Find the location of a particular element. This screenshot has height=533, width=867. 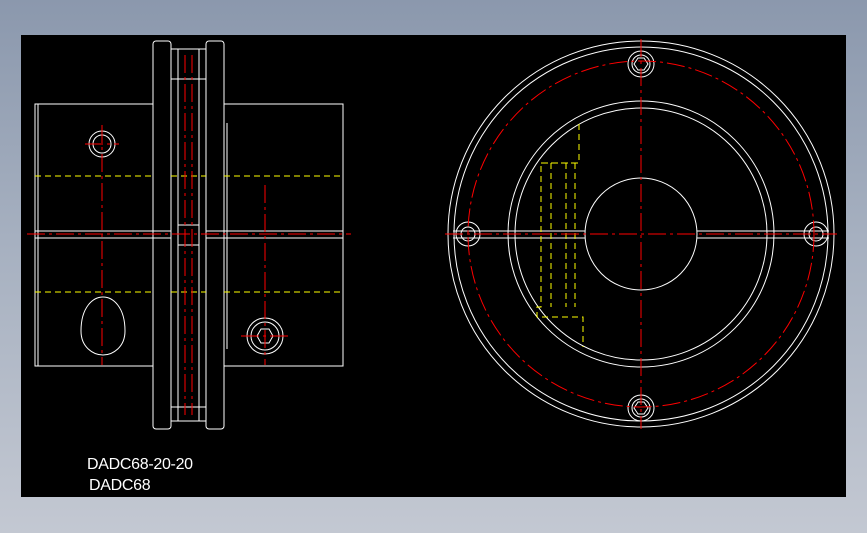

series-label: DADC68 is located at coordinates (120, 485).